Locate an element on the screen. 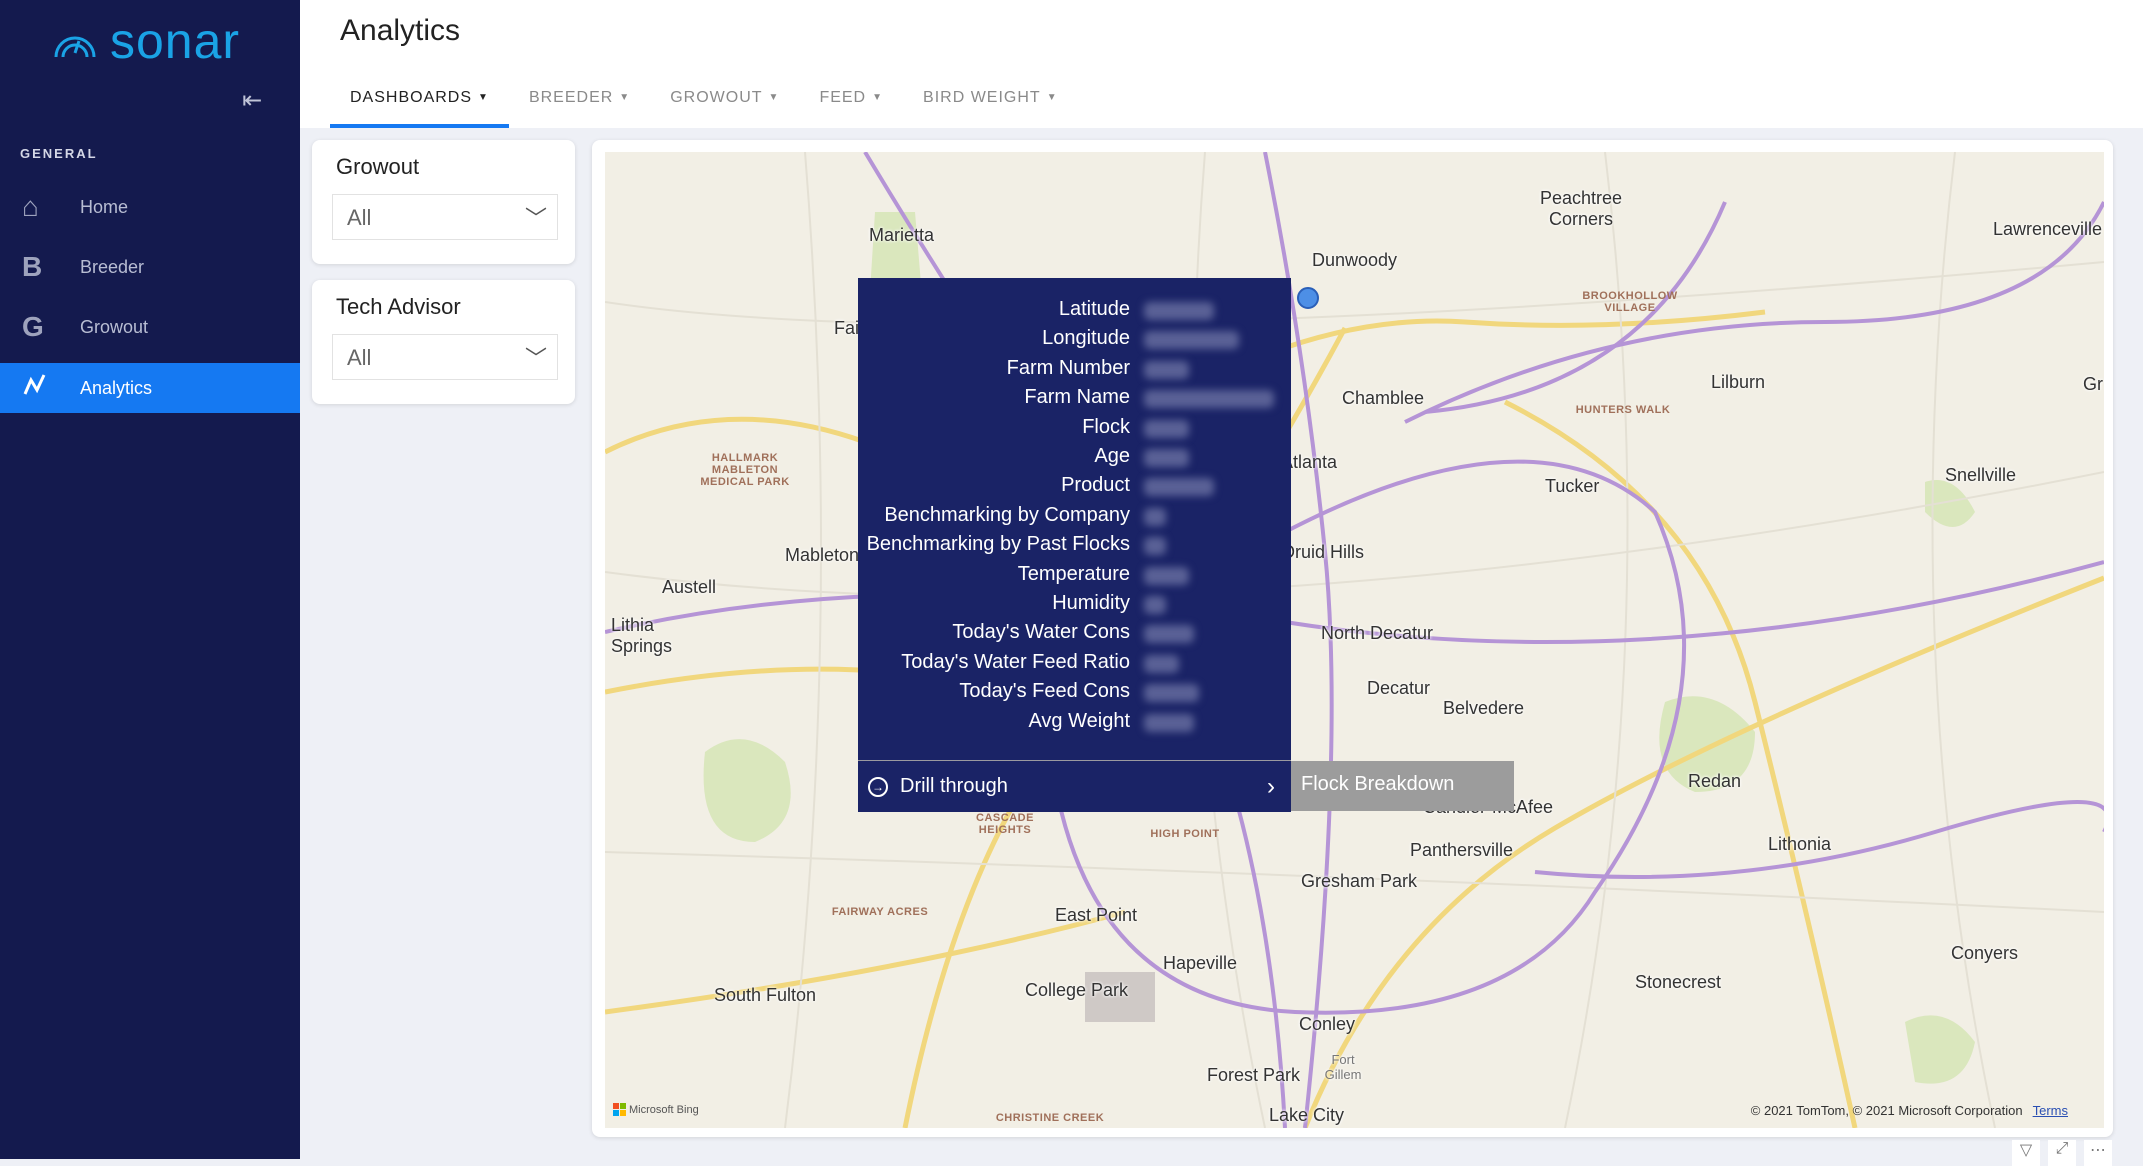 The image size is (2143, 1166). tab-growout: GROWOUT ▼ is located at coordinates (724, 104).